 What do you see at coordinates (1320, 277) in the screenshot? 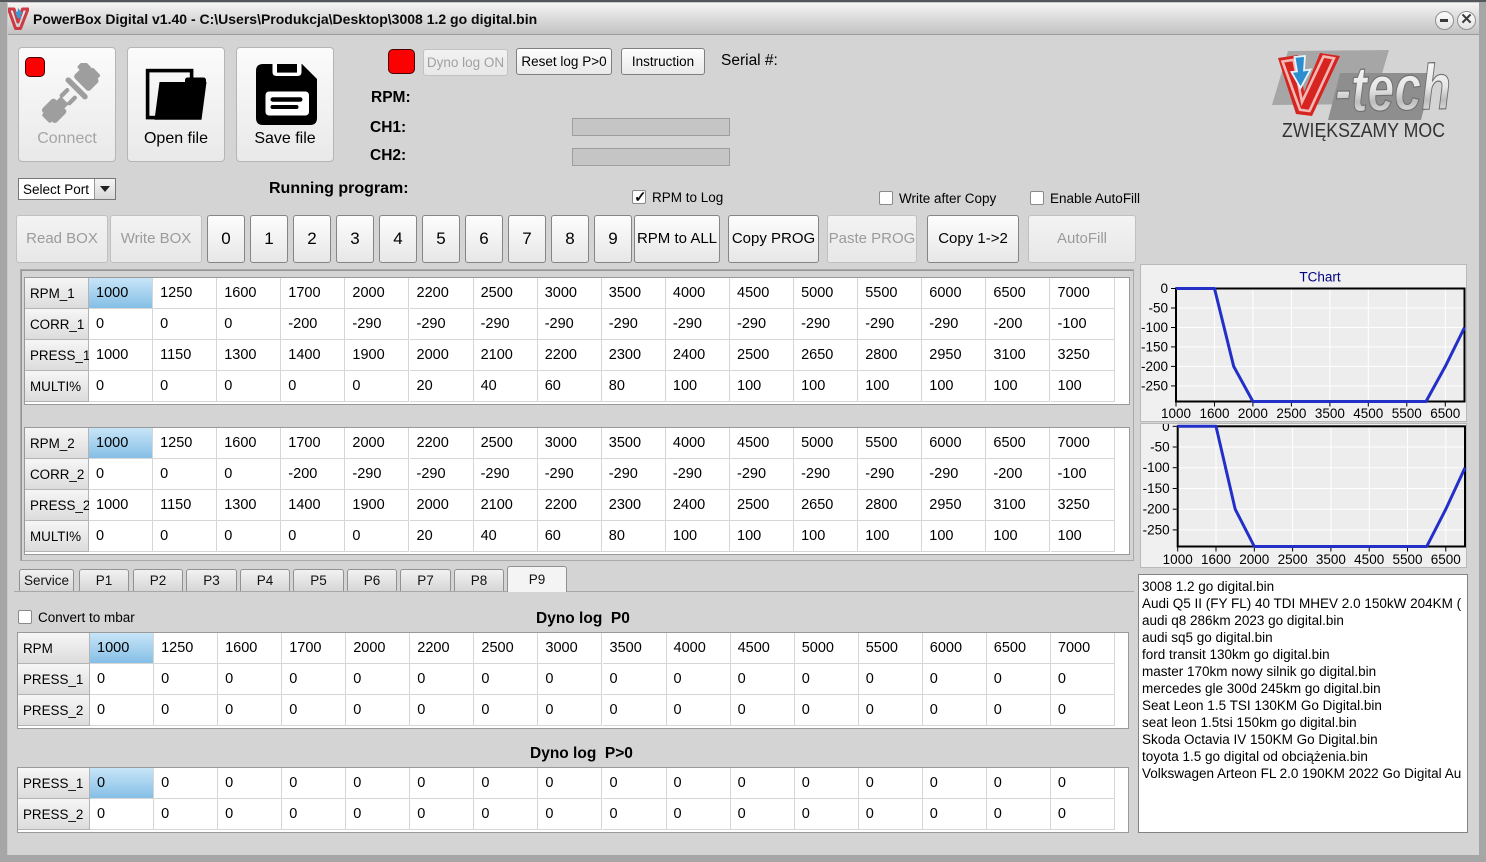
I see `svg-text: TChart` at bounding box center [1320, 277].